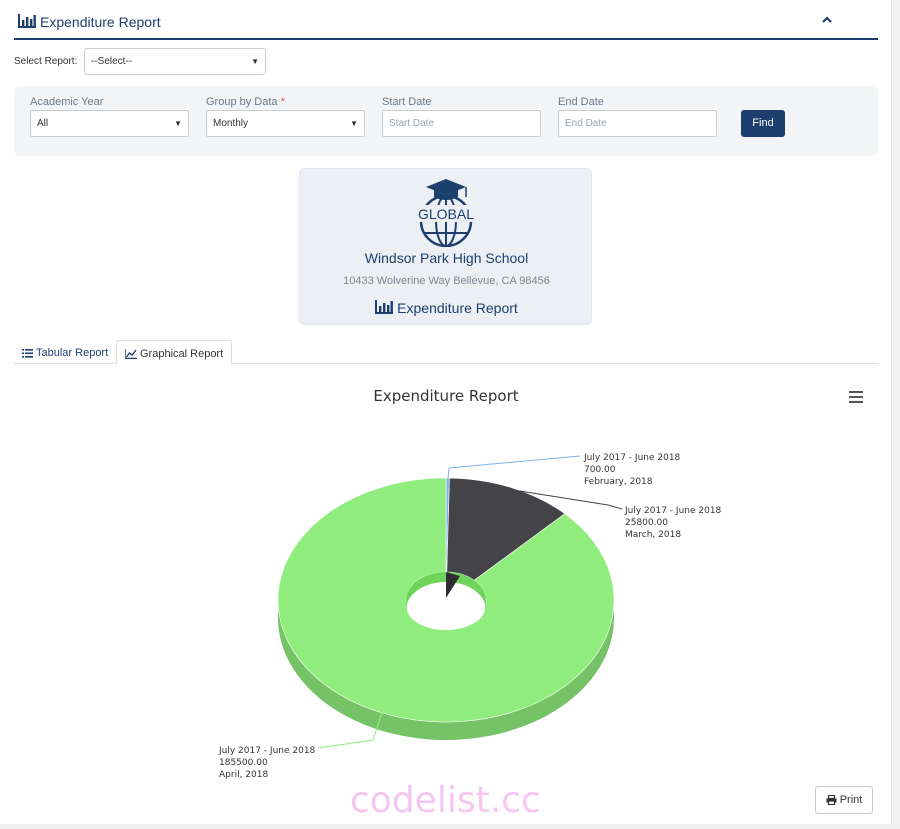  I want to click on data-label-value: 25800.00, so click(646, 523).